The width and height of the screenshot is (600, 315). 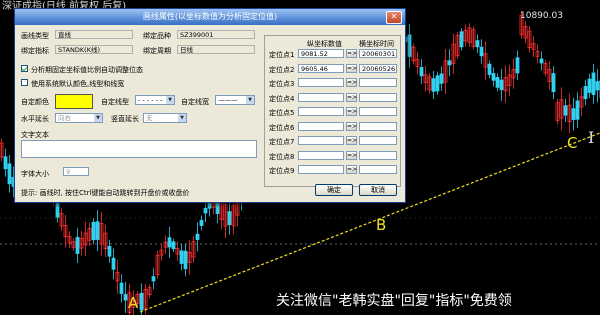 What do you see at coordinates (24, 82) in the screenshot?
I see `default-style-checkbox` at bounding box center [24, 82].